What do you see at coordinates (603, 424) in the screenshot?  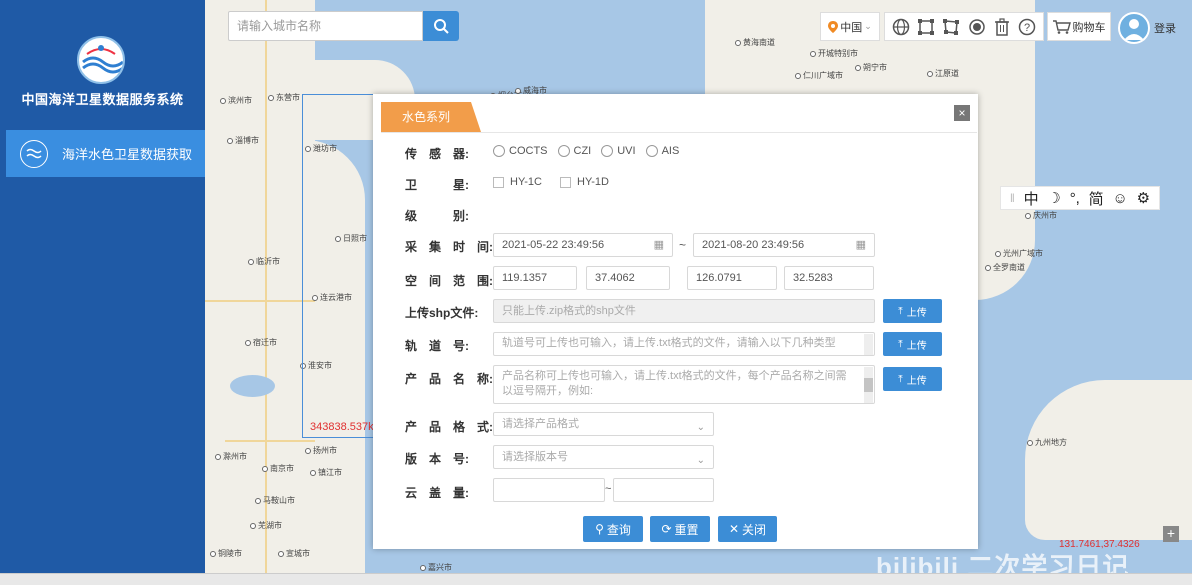 I see `format-select: 请选择产品格式 ⌄` at bounding box center [603, 424].